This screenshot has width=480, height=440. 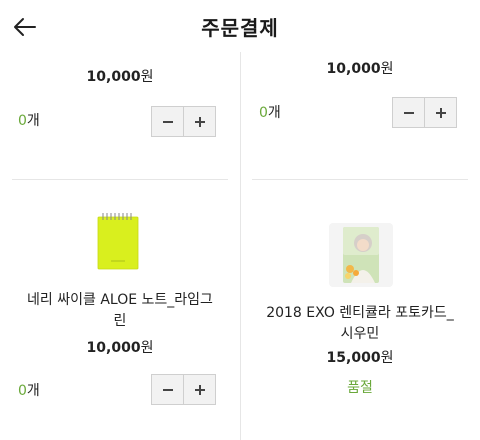 What do you see at coordinates (360, 358) in the screenshot?
I see `item-price: 15,000원` at bounding box center [360, 358].